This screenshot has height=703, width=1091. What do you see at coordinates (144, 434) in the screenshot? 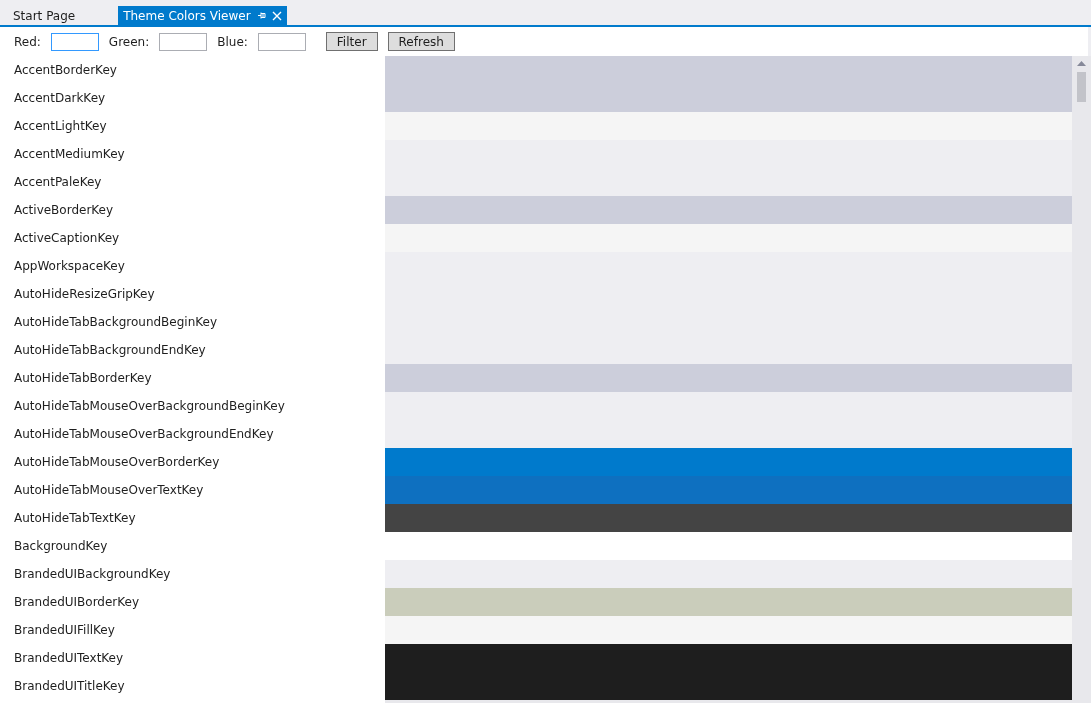
I see `color-key-name: AutoHideTabMouseOverBackgroundEndKey` at bounding box center [144, 434].